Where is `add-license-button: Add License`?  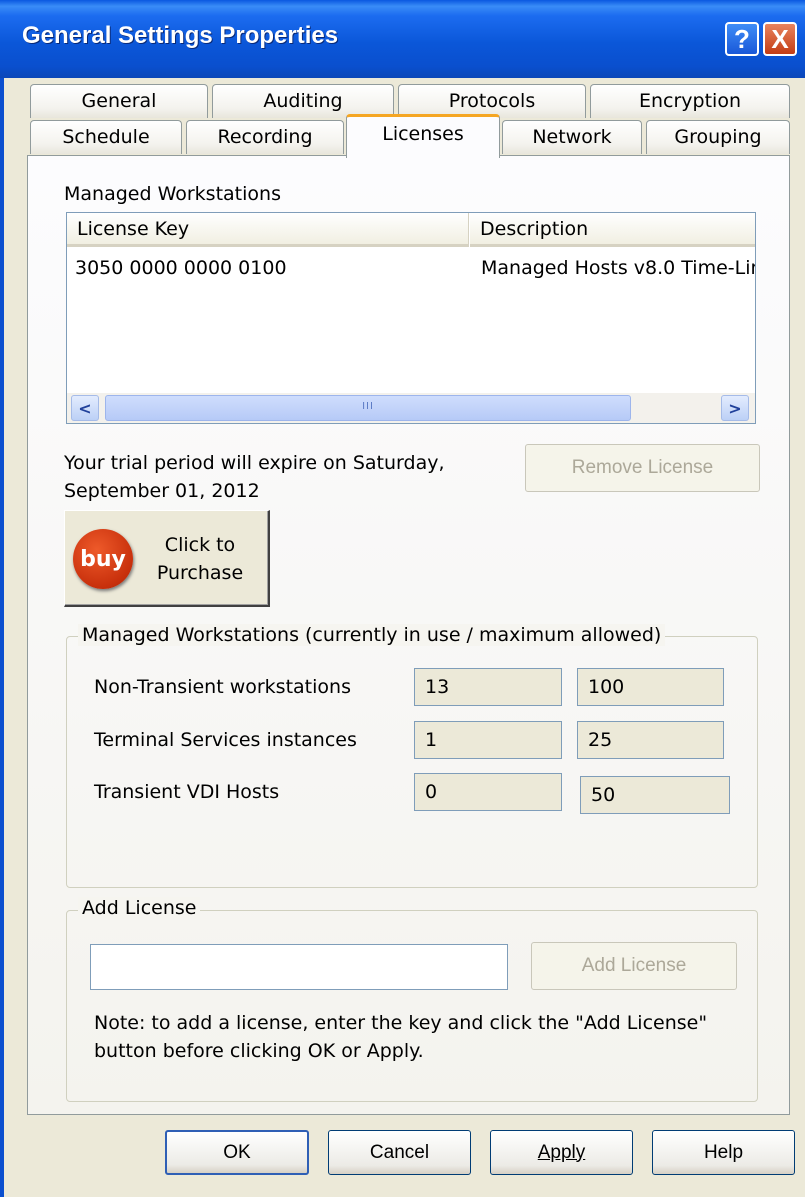 add-license-button: Add License is located at coordinates (634, 966).